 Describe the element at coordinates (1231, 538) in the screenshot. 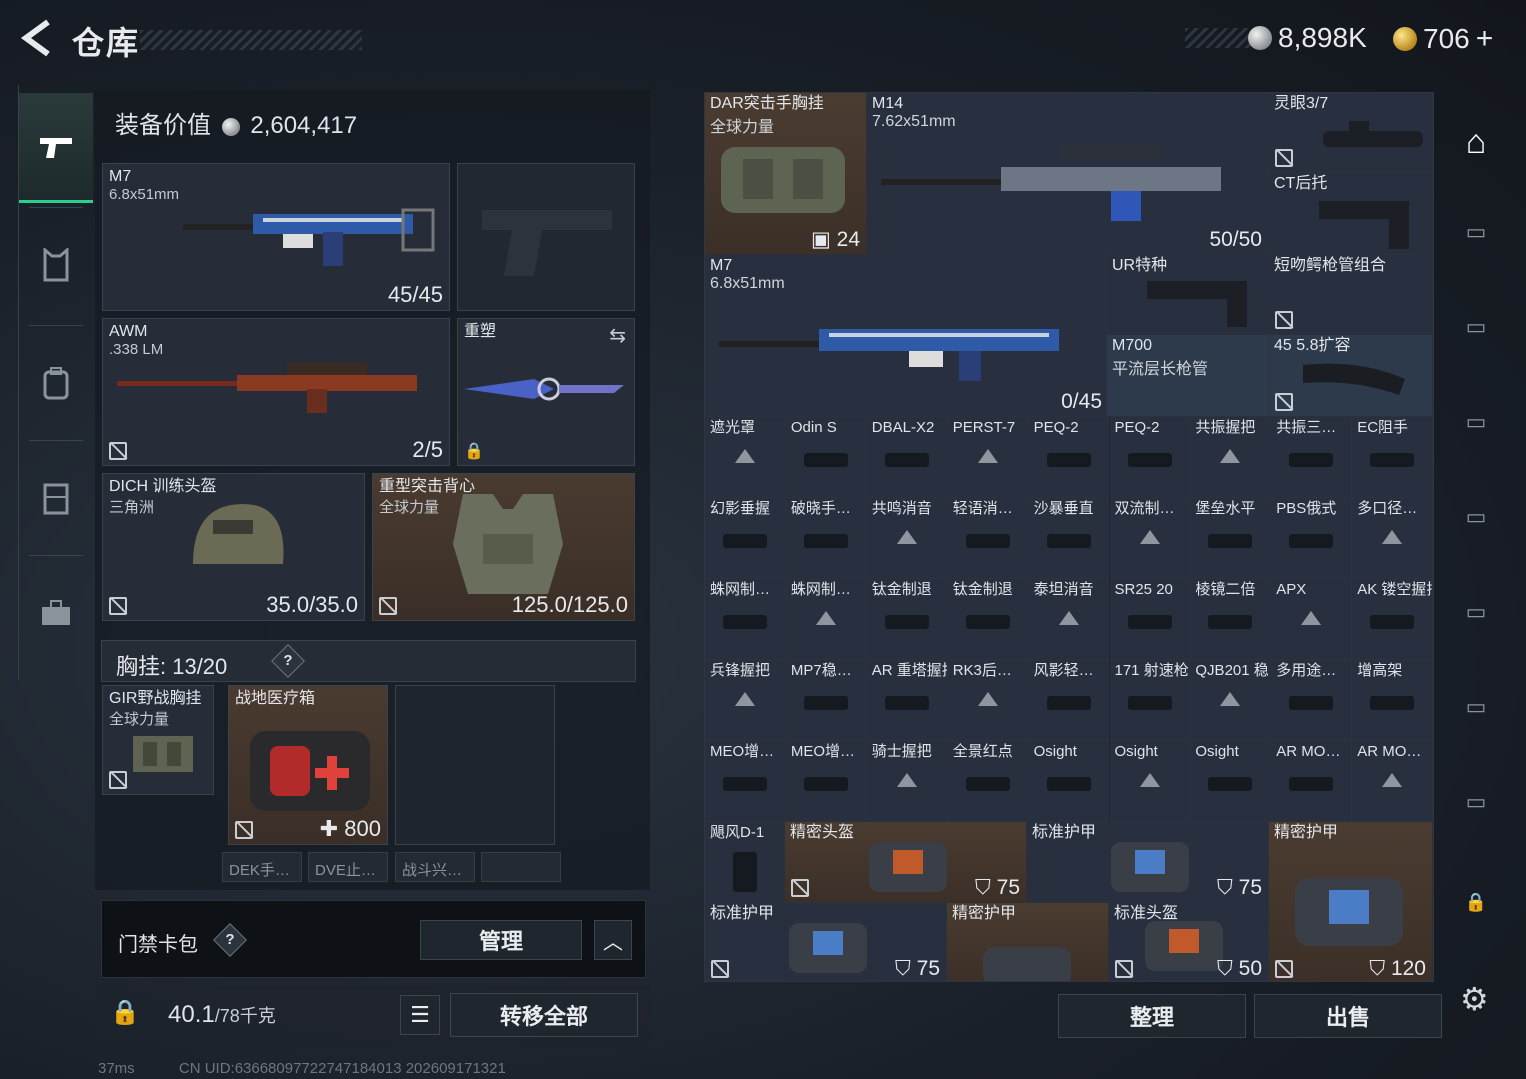

I see `stash-attachment-cell: 堡垒水平` at that location.